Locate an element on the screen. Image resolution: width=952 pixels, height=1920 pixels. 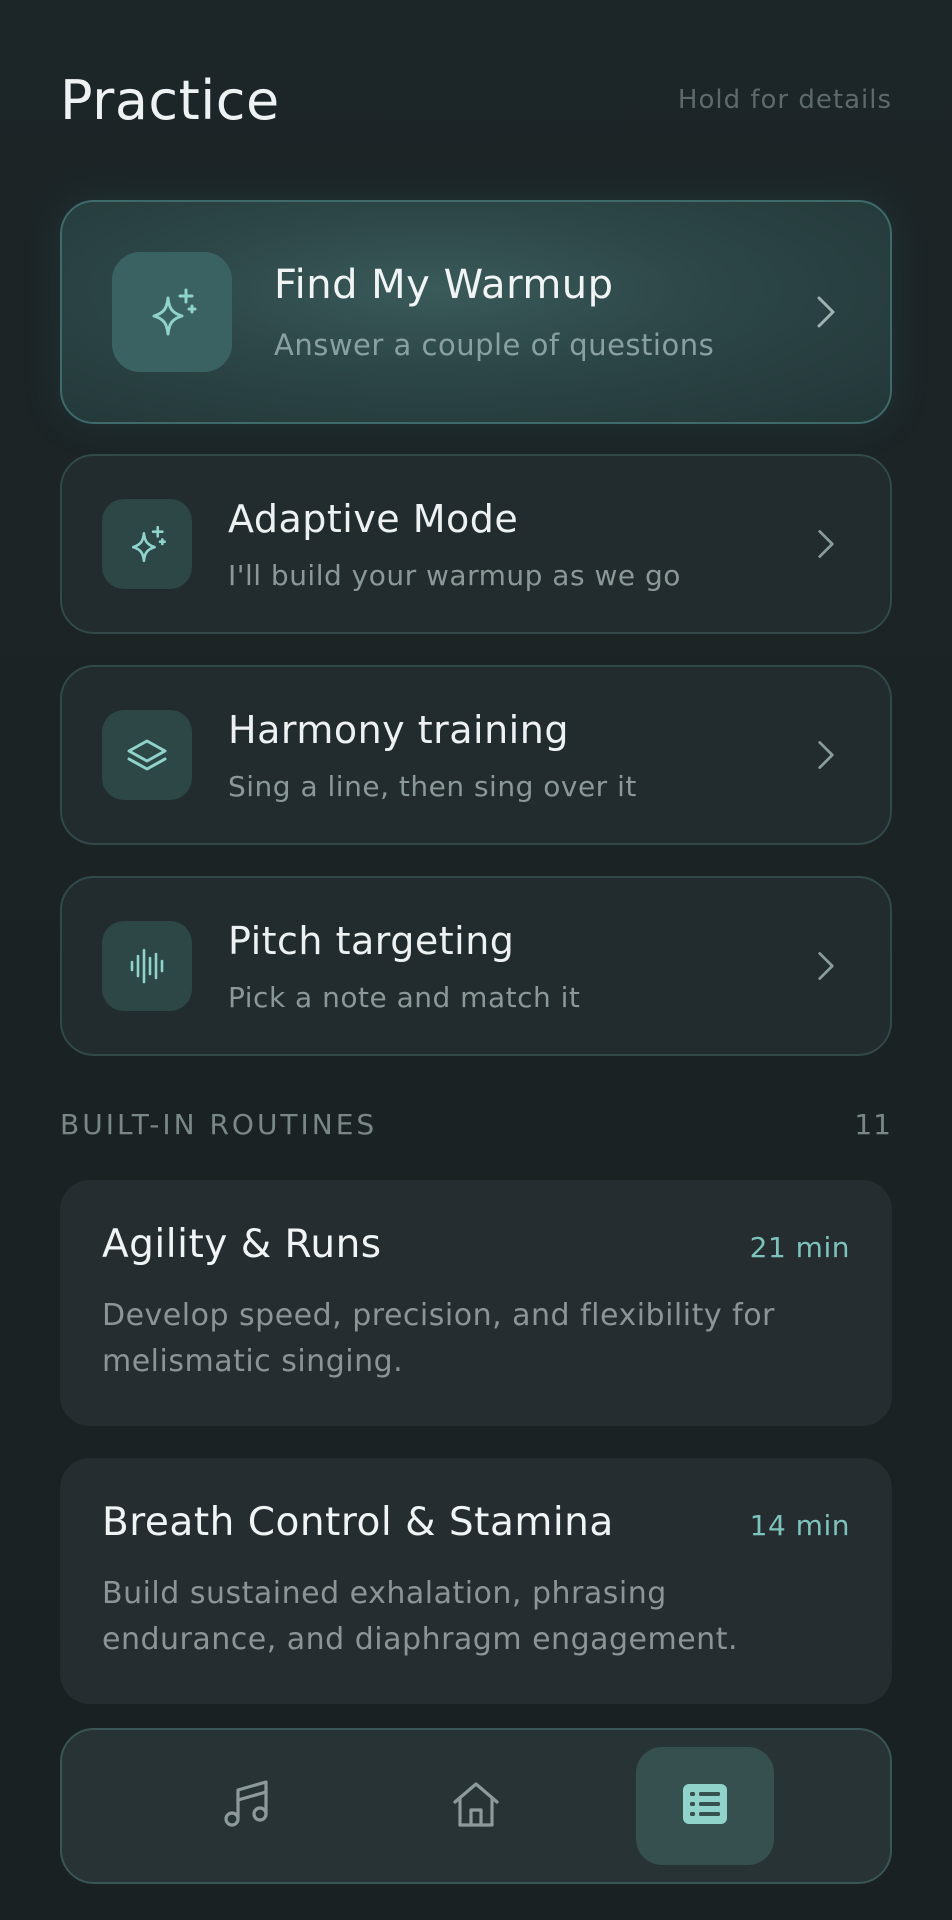
routine-duration: 14 min is located at coordinates (799, 1525).